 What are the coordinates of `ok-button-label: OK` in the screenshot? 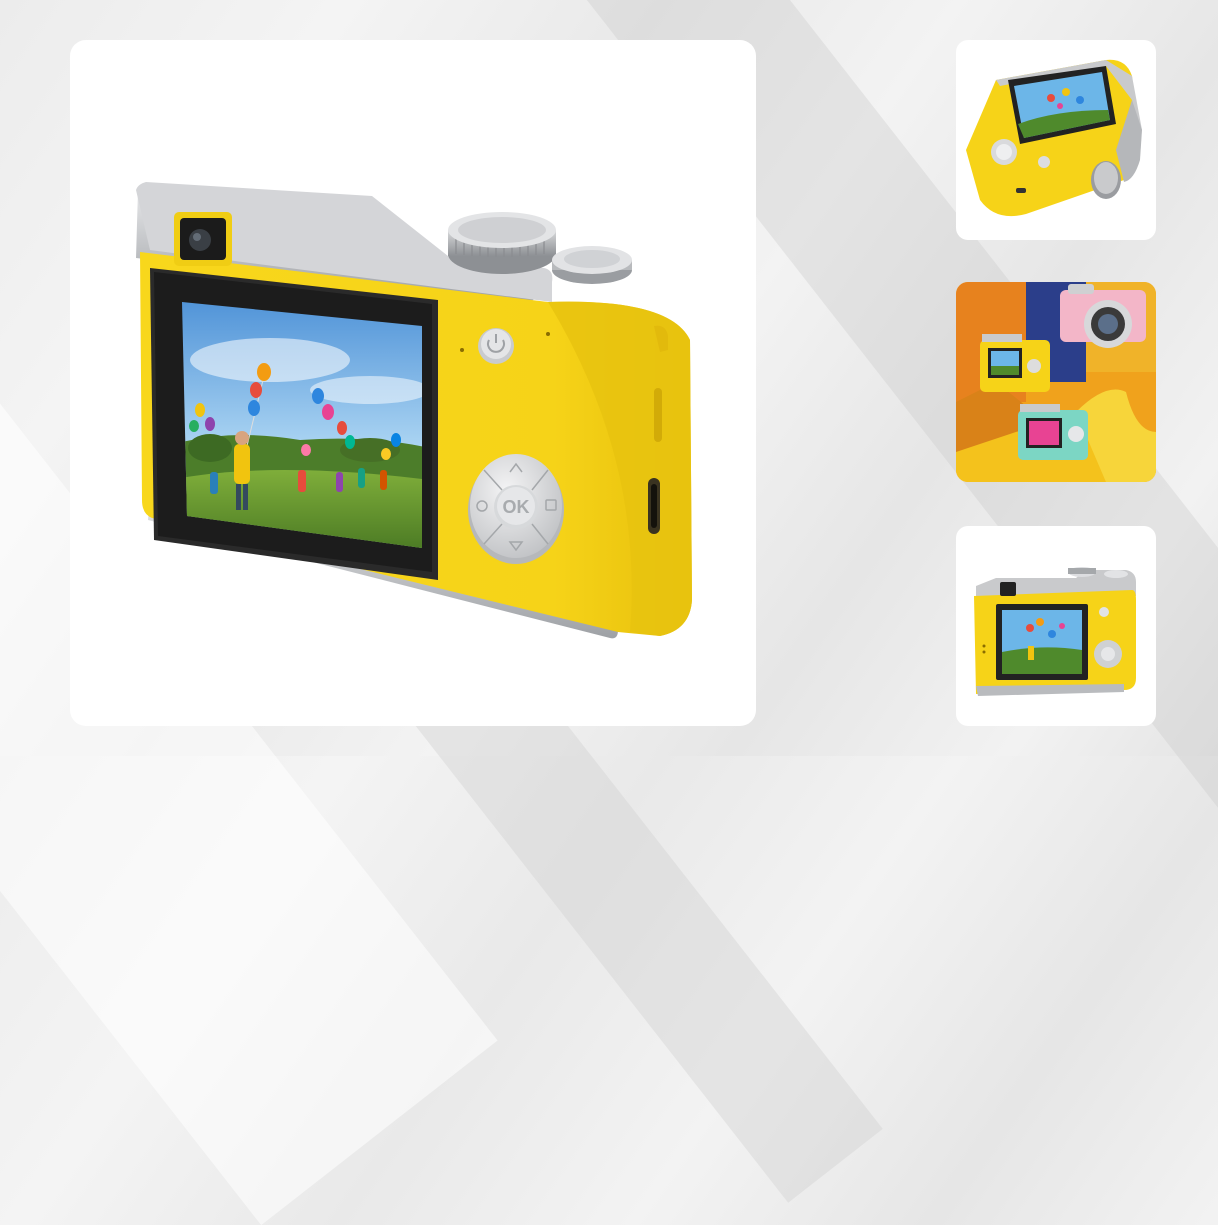 It's located at (516, 507).